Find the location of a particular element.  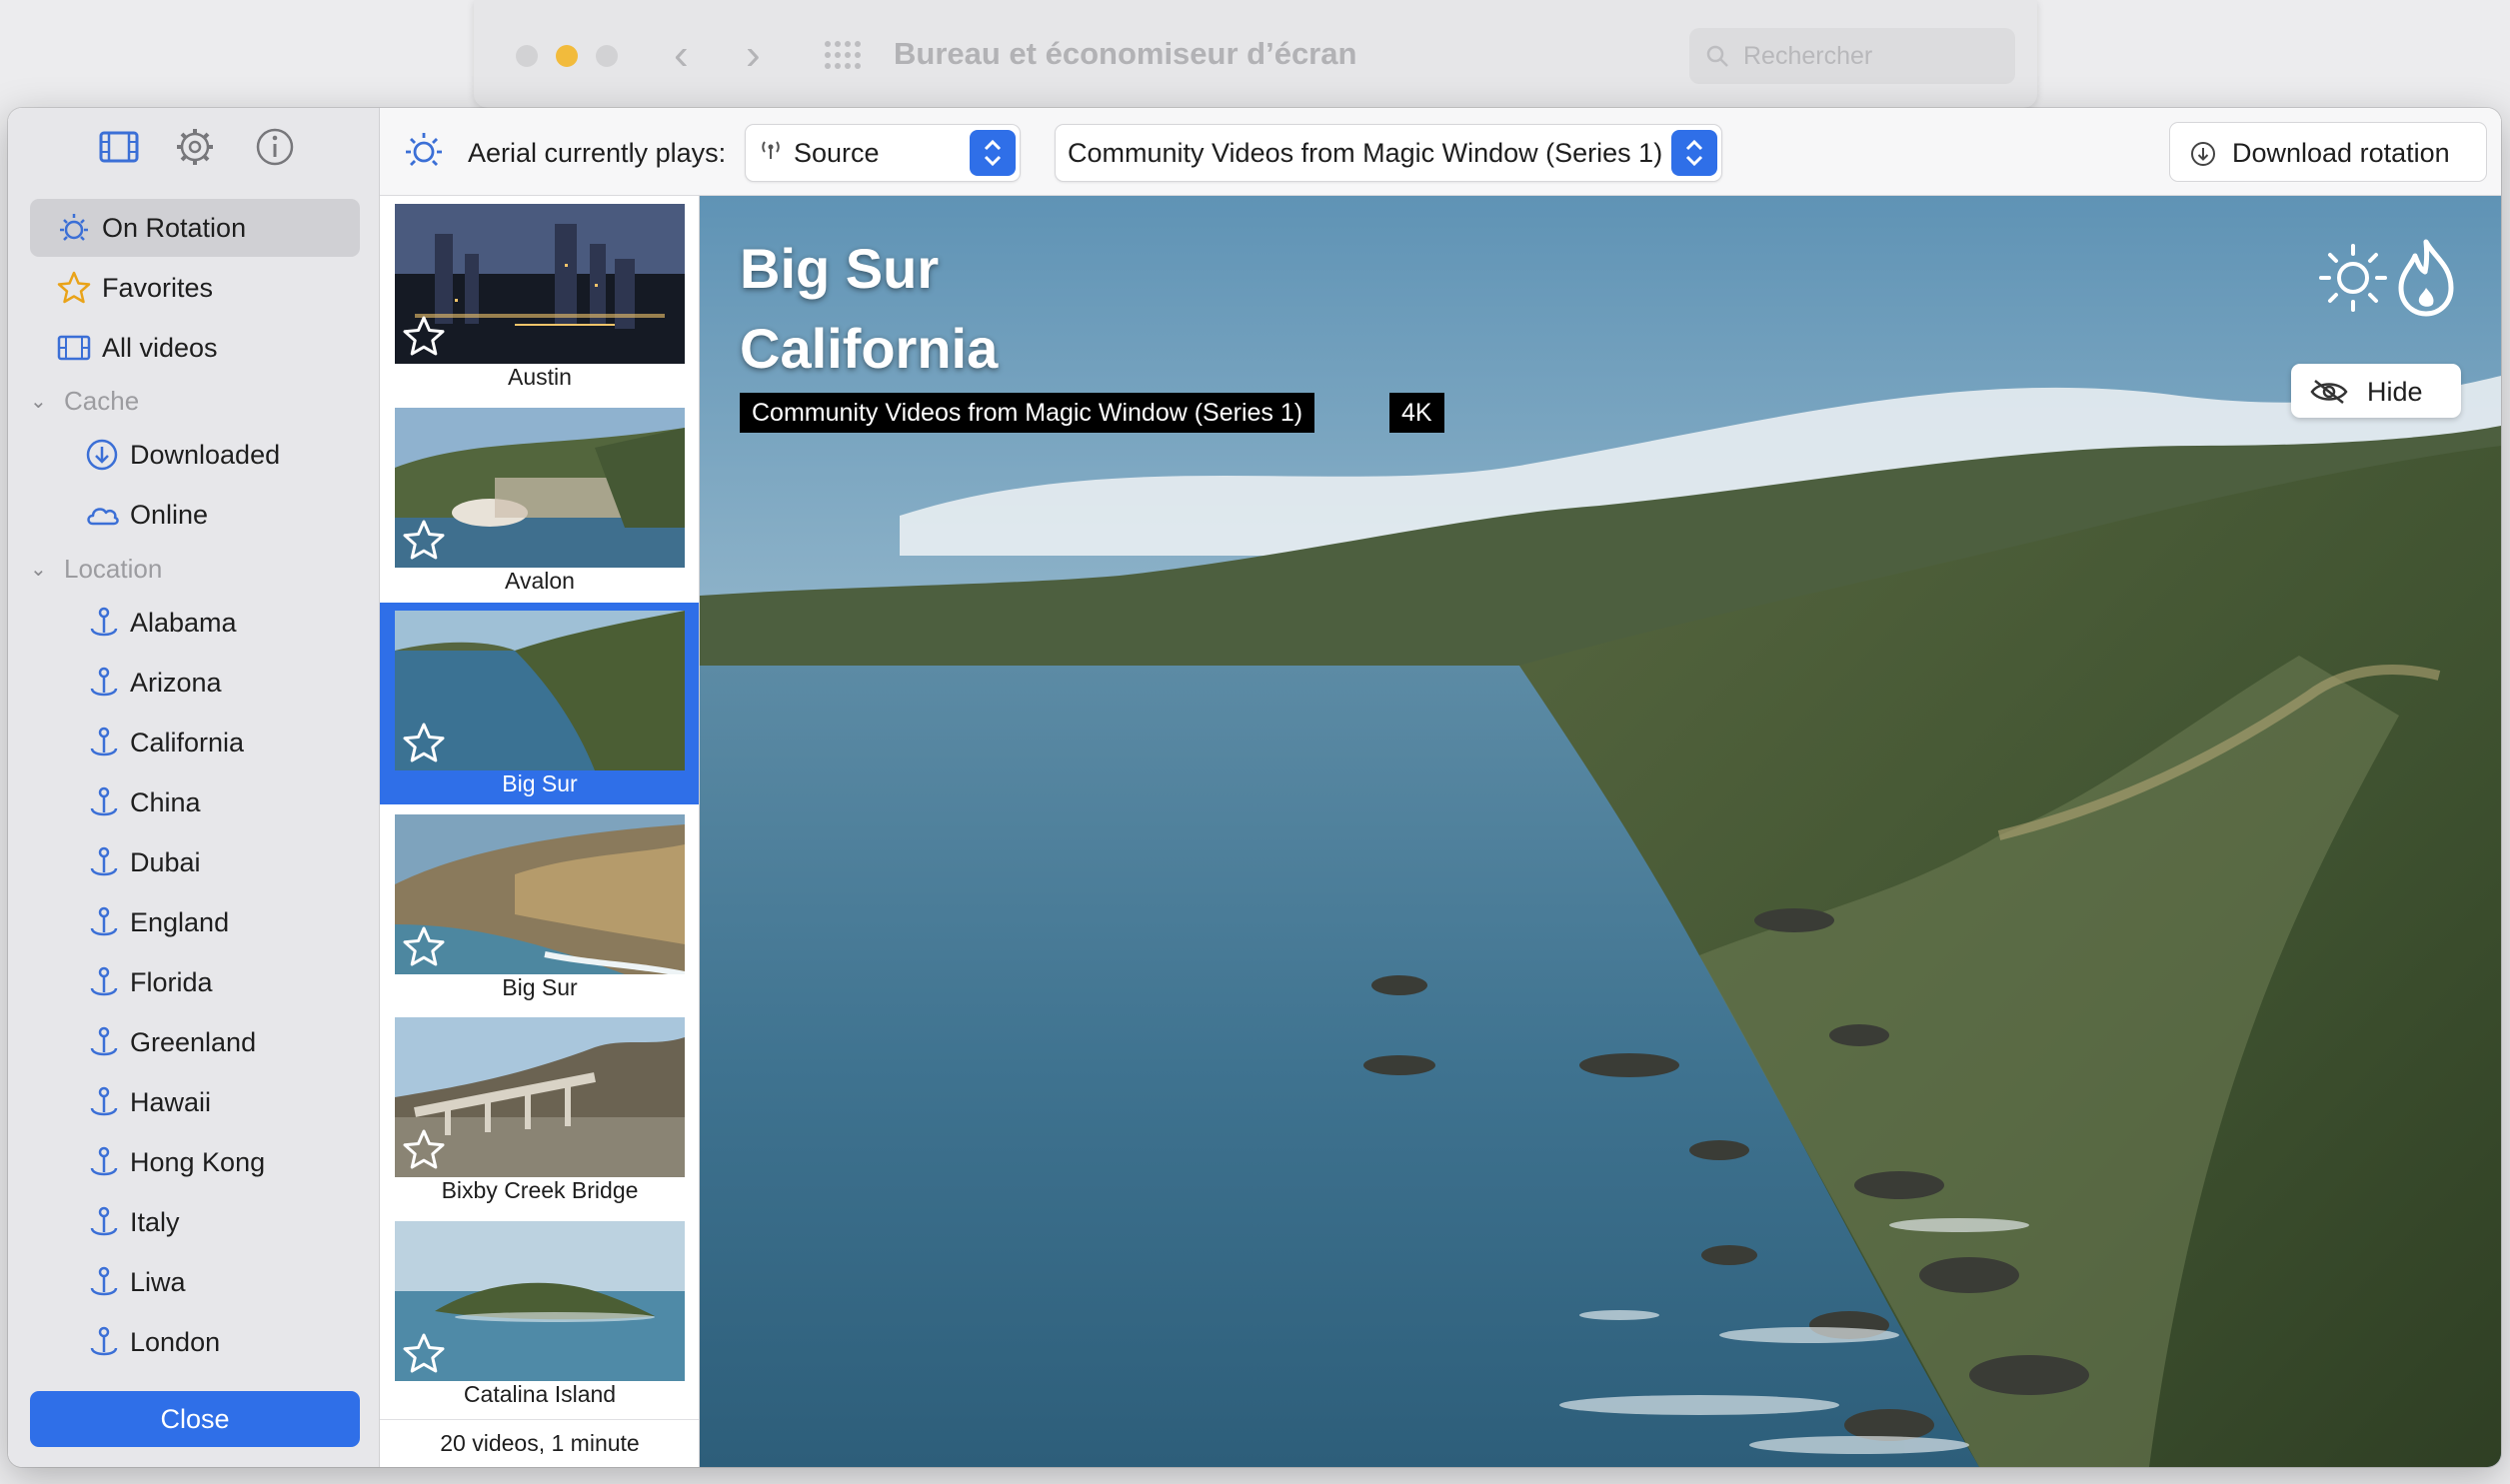

sidebar-item-location: England is located at coordinates (195, 922).